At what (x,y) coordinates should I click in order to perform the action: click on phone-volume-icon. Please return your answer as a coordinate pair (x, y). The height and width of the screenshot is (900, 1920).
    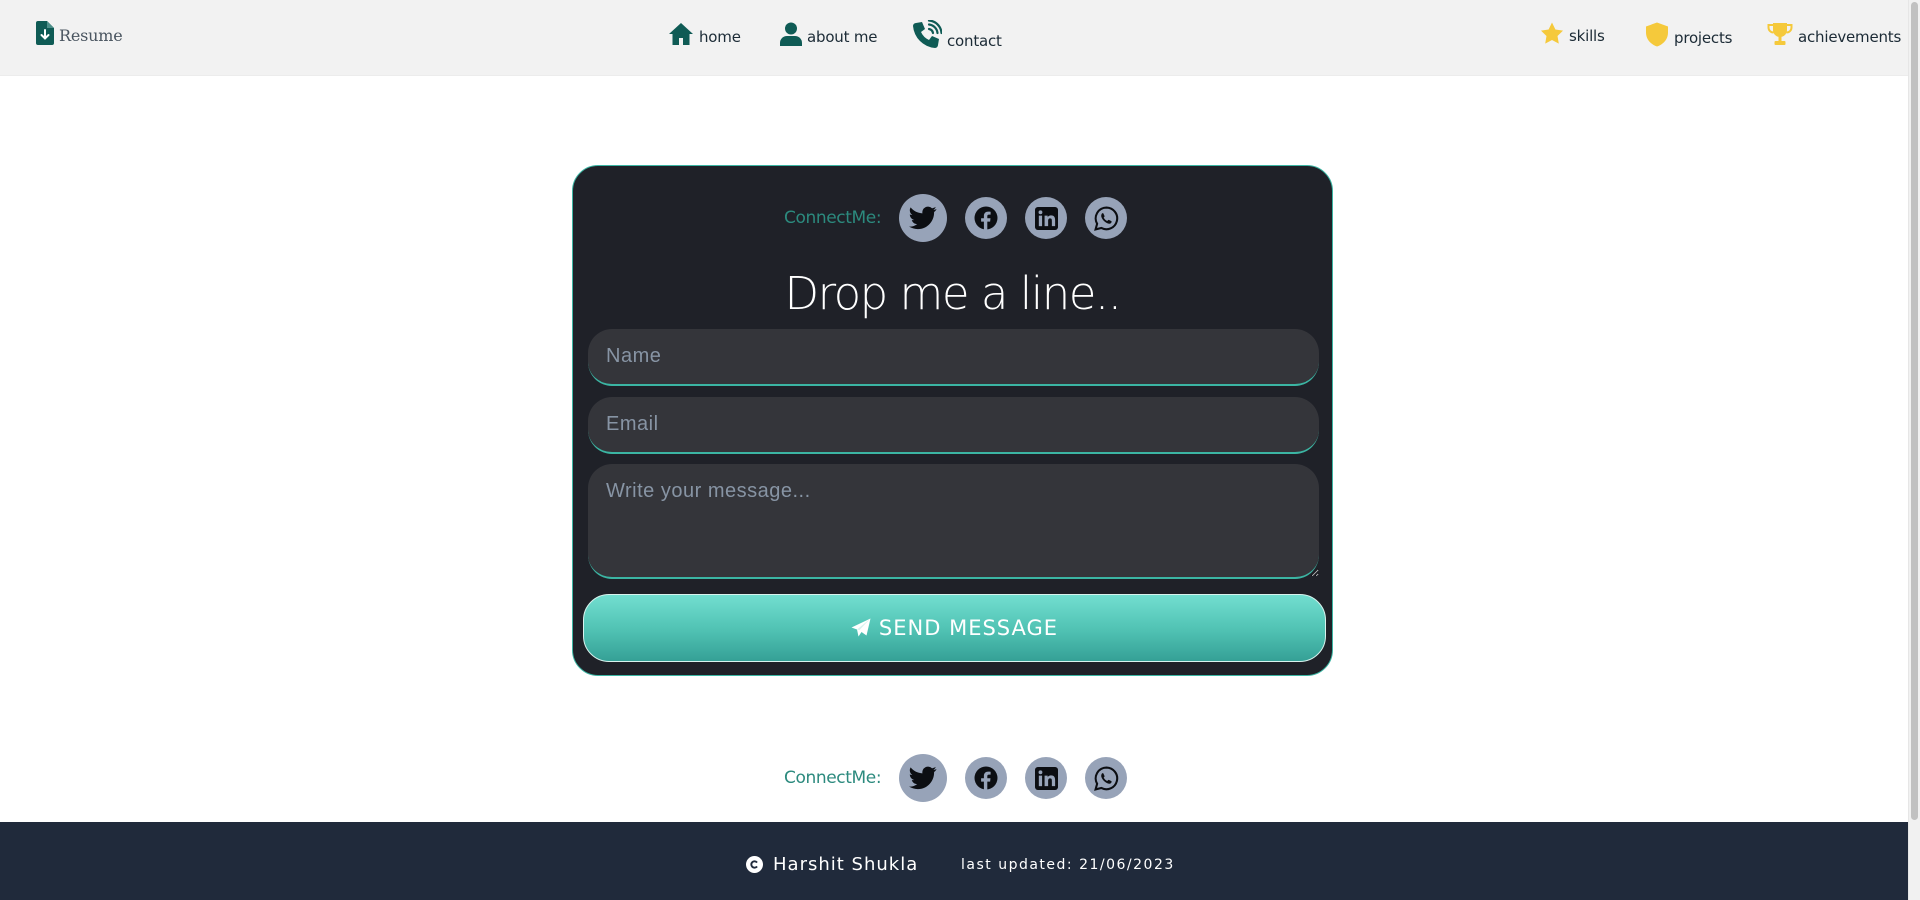
    Looking at the image, I should click on (927, 34).